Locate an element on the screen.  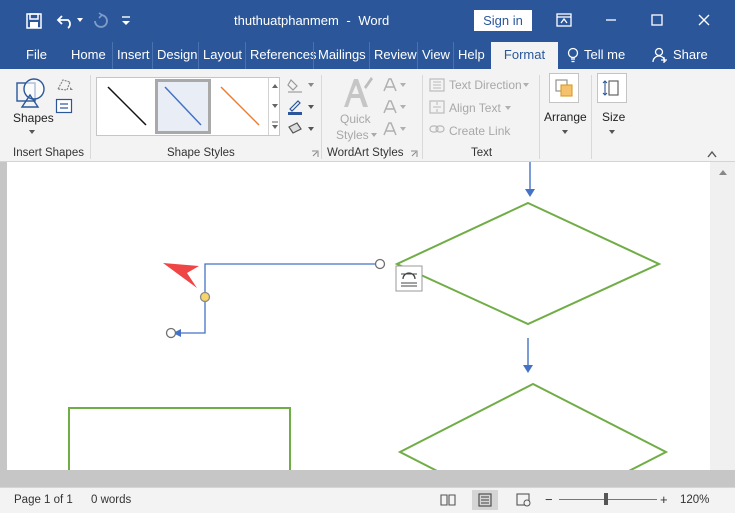
arrange-icon is located at coordinates (564, 88).